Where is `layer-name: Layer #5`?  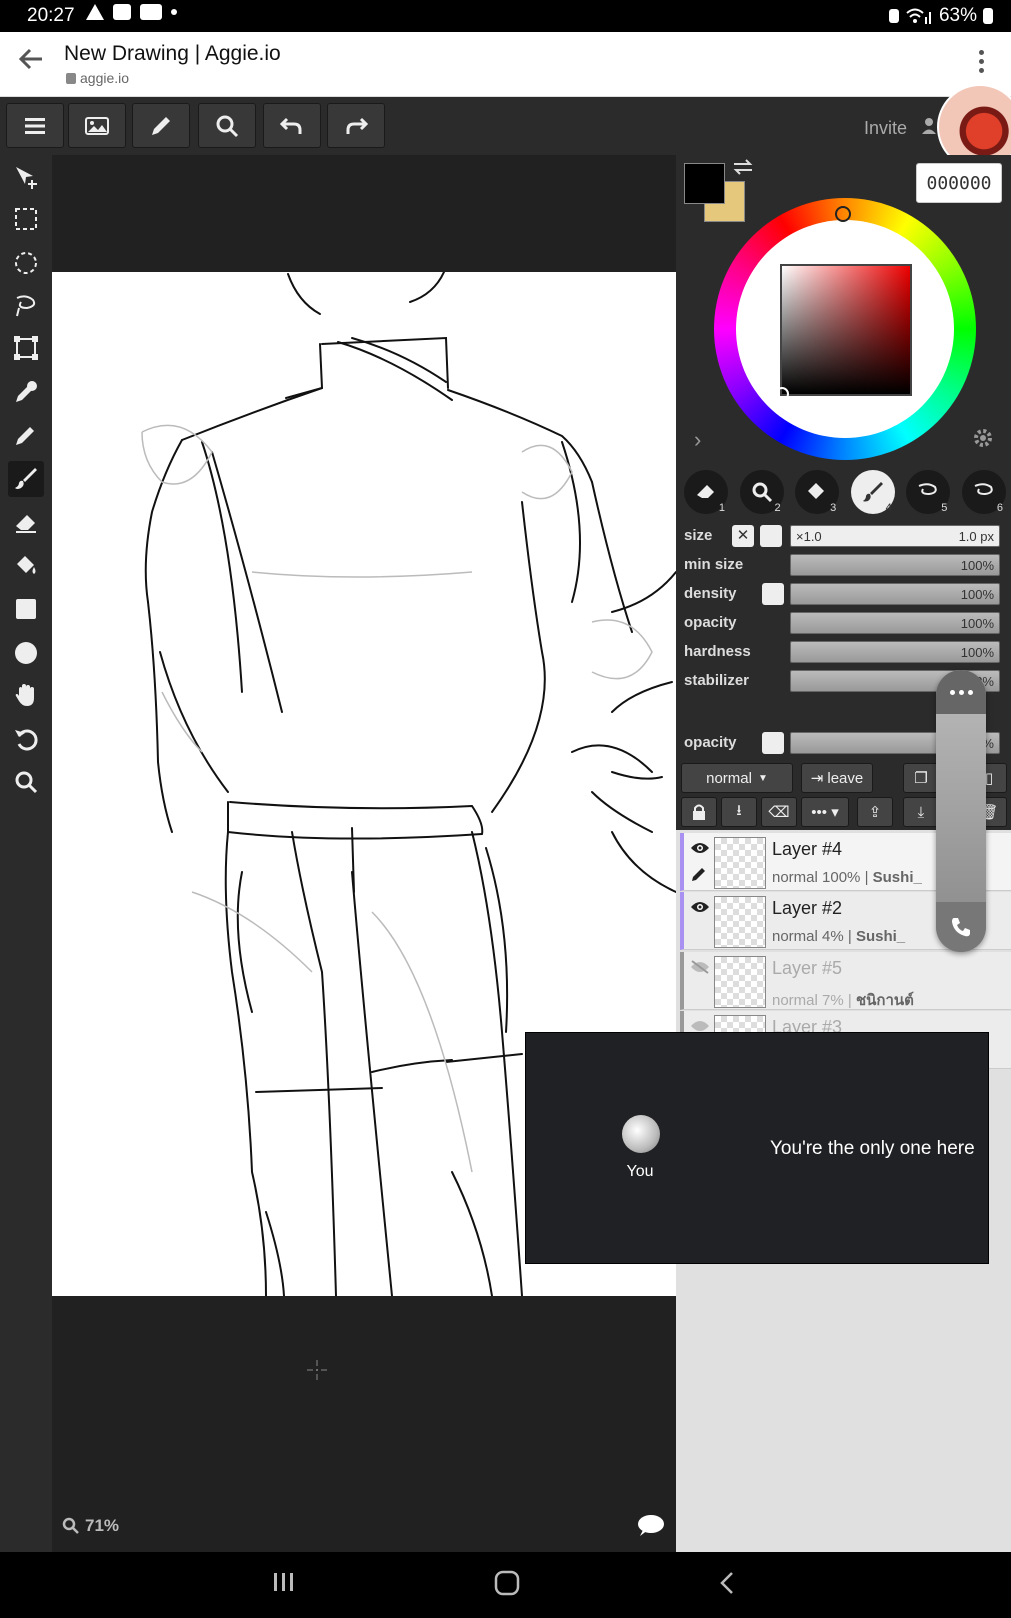 layer-name: Layer #5 is located at coordinates (807, 968).